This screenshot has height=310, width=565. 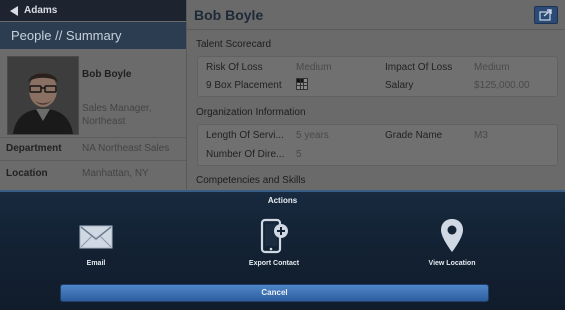 What do you see at coordinates (234, 44) in the screenshot?
I see `section-title-talent-scorecard: Talent Scorecard` at bounding box center [234, 44].